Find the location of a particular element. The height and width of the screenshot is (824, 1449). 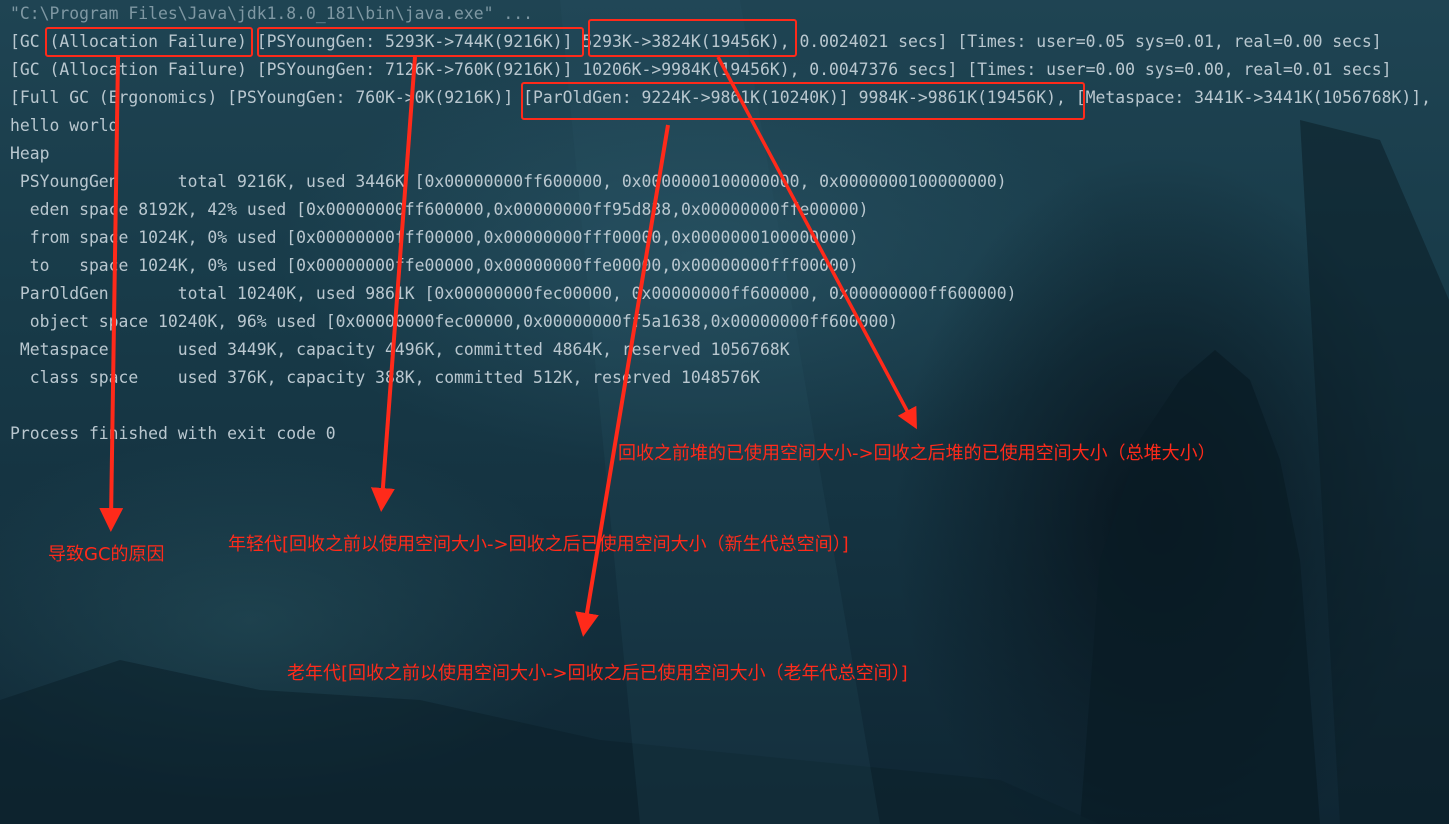

arrow-heap-total is located at coordinates (816, 243).